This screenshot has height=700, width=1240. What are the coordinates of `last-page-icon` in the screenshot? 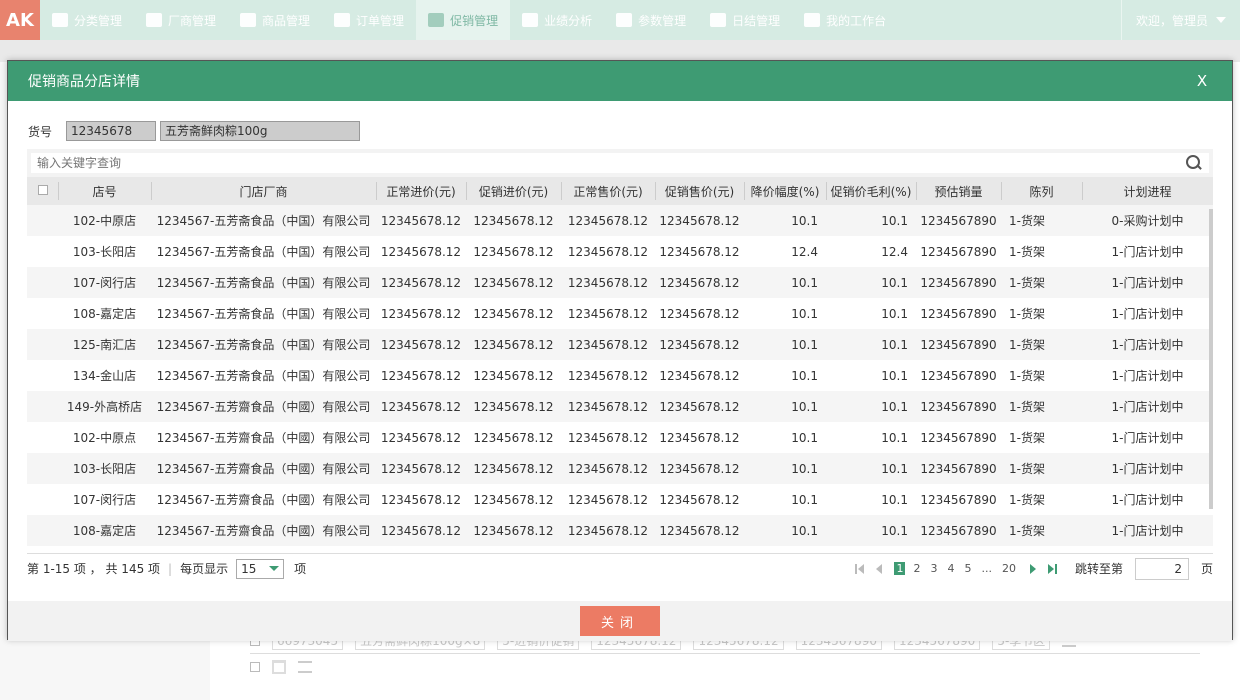 It's located at (1052, 568).